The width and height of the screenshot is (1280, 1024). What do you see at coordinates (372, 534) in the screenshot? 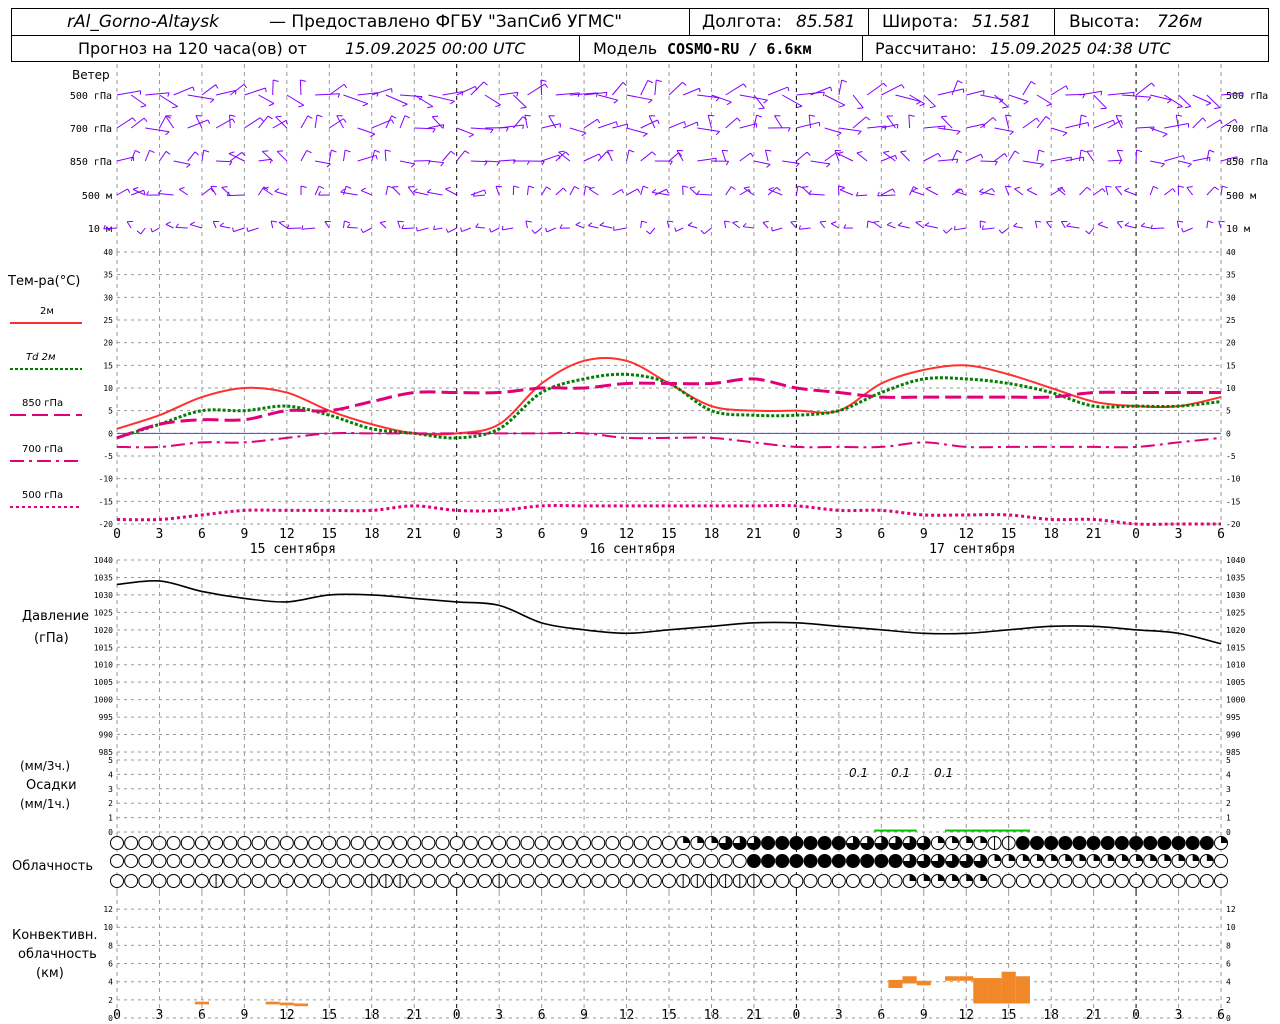
I see `hour-tick-label: 18` at bounding box center [372, 534].